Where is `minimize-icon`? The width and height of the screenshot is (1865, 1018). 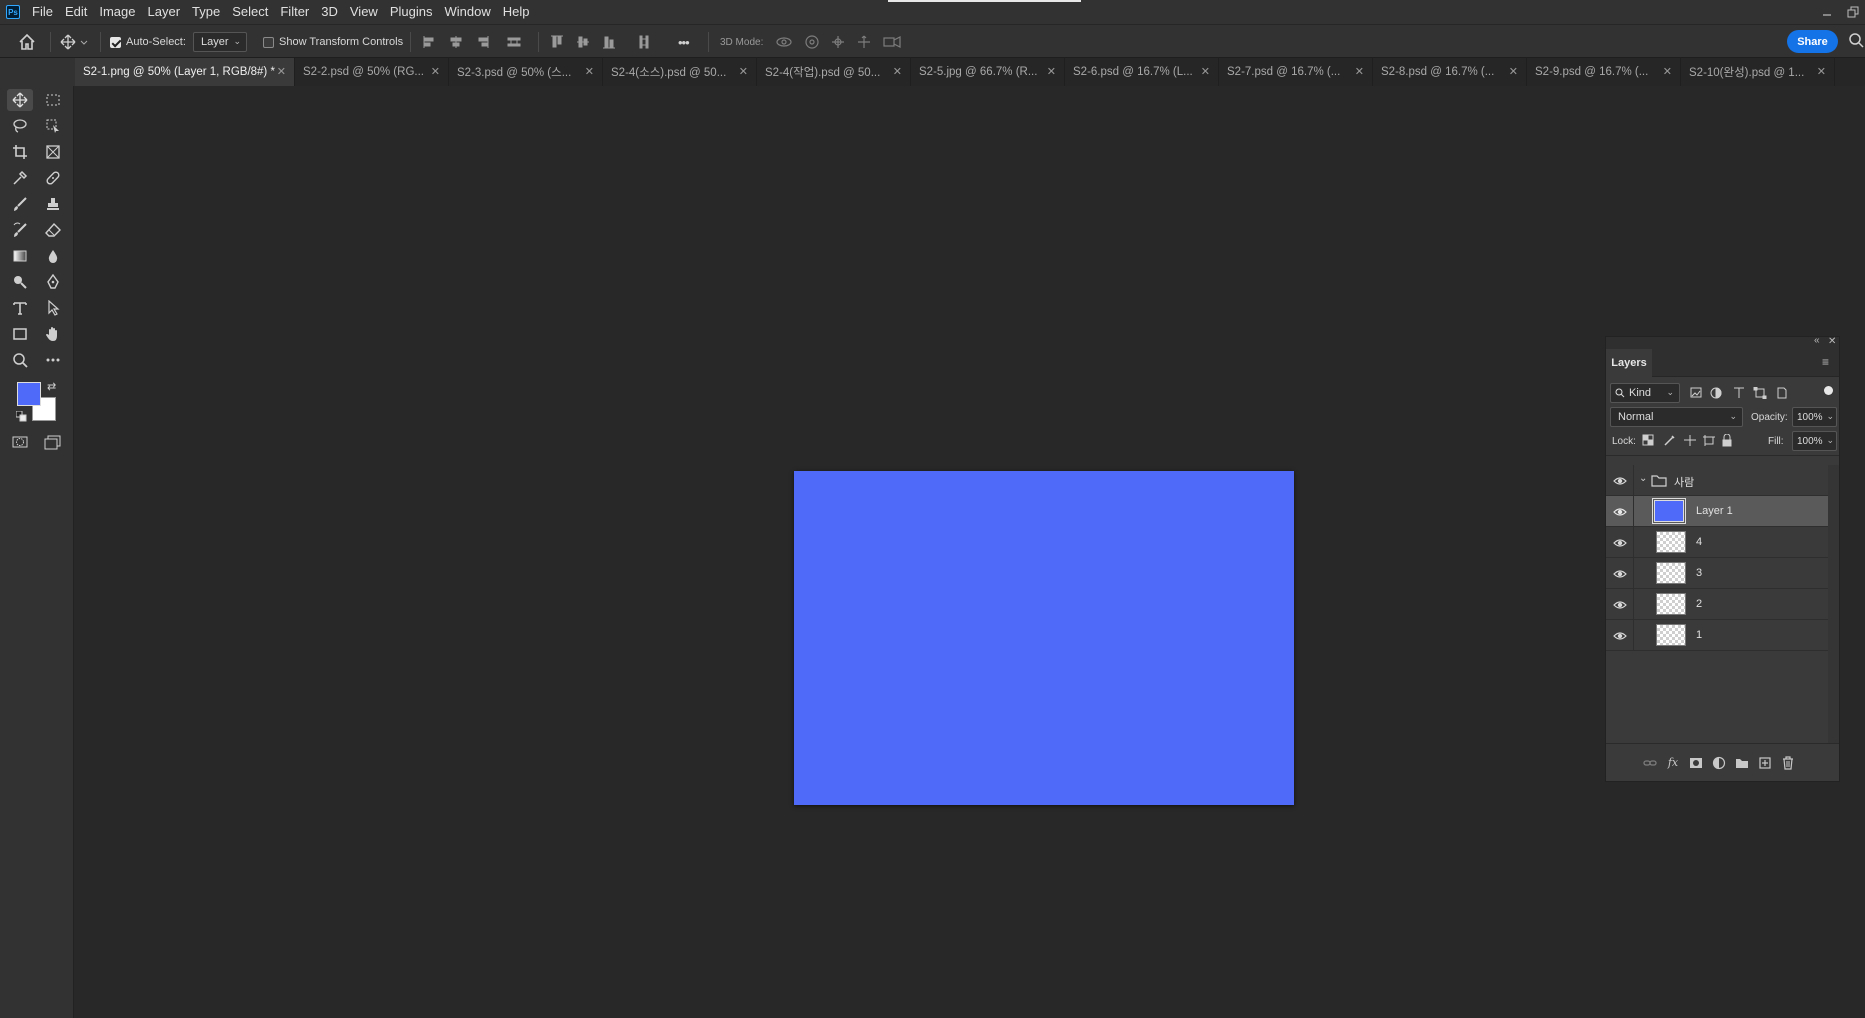 minimize-icon is located at coordinates (1827, 12).